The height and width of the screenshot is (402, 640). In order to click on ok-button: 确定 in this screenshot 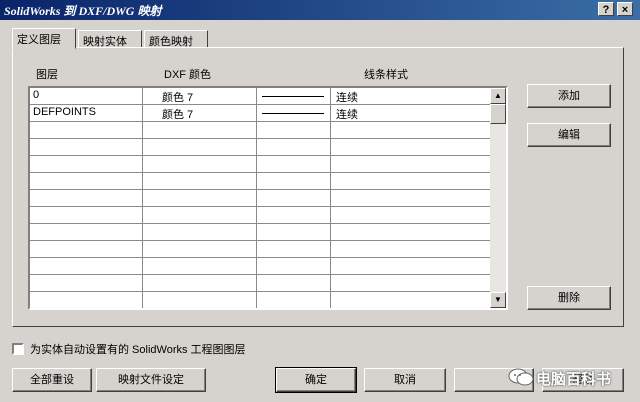, I will do `click(316, 380)`.